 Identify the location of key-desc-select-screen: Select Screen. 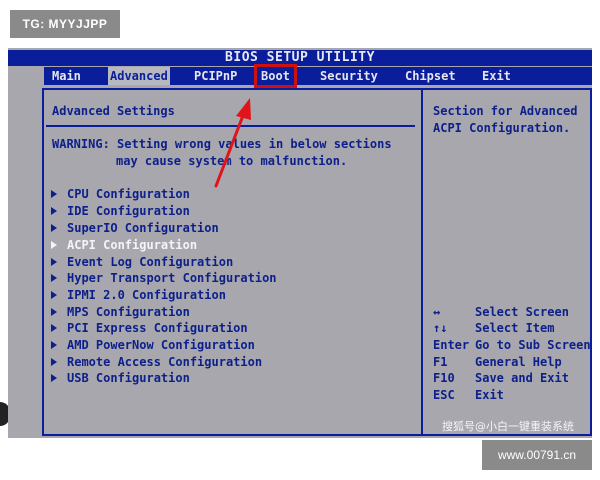
(522, 312).